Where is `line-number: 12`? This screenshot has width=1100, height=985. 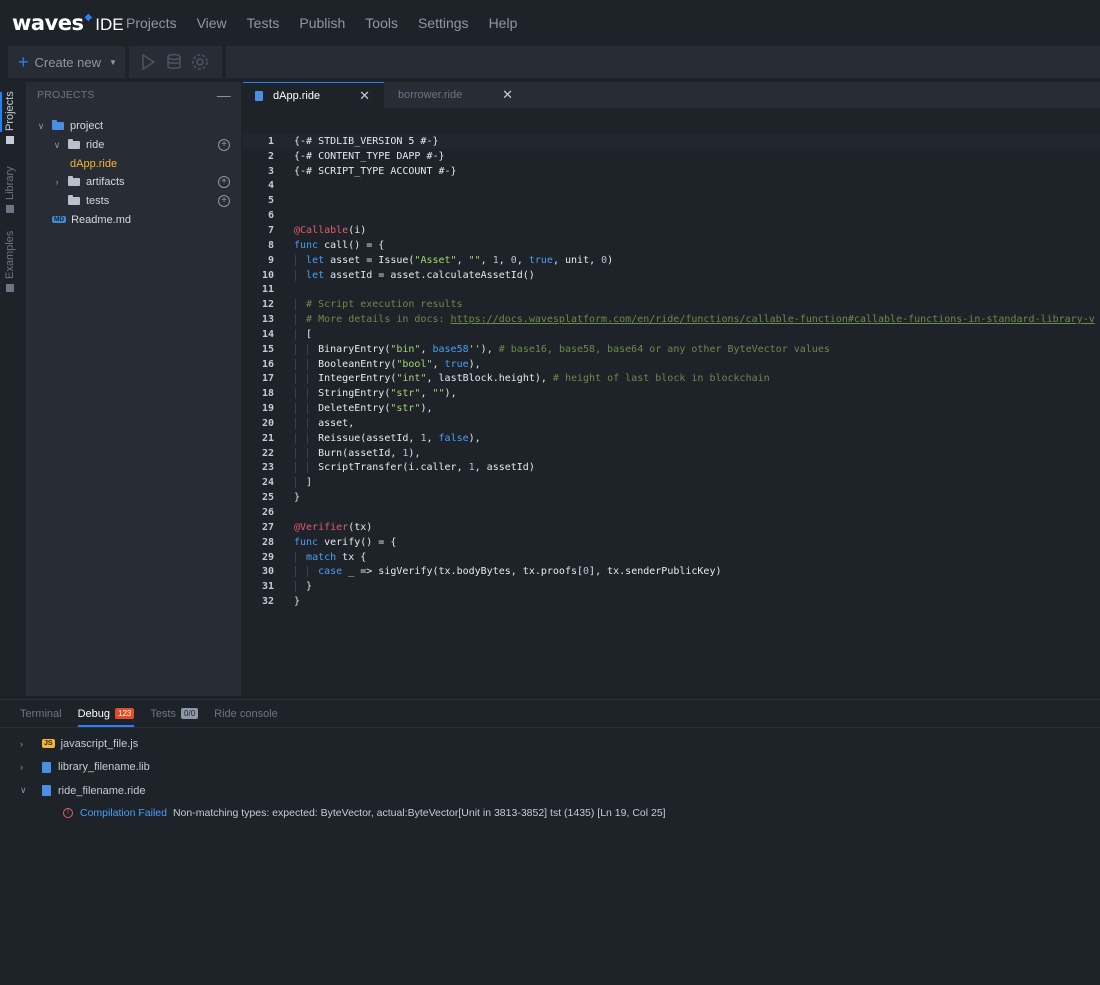
line-number: 12 is located at coordinates (267, 305).